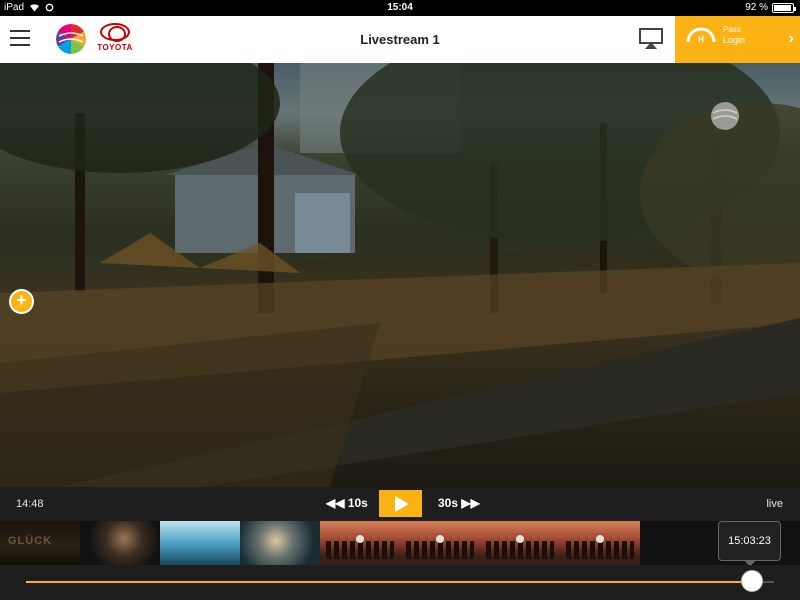 The height and width of the screenshot is (600, 800). I want to click on battery-icon, so click(784, 7).